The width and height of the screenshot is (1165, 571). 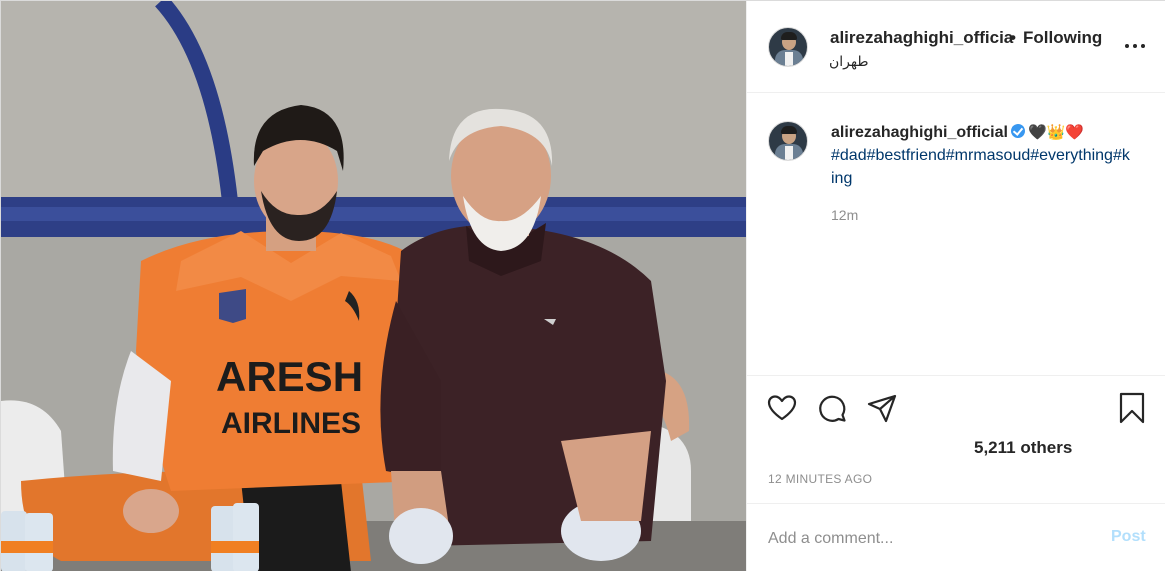 I want to click on heart-icon, so click(x=782, y=408).